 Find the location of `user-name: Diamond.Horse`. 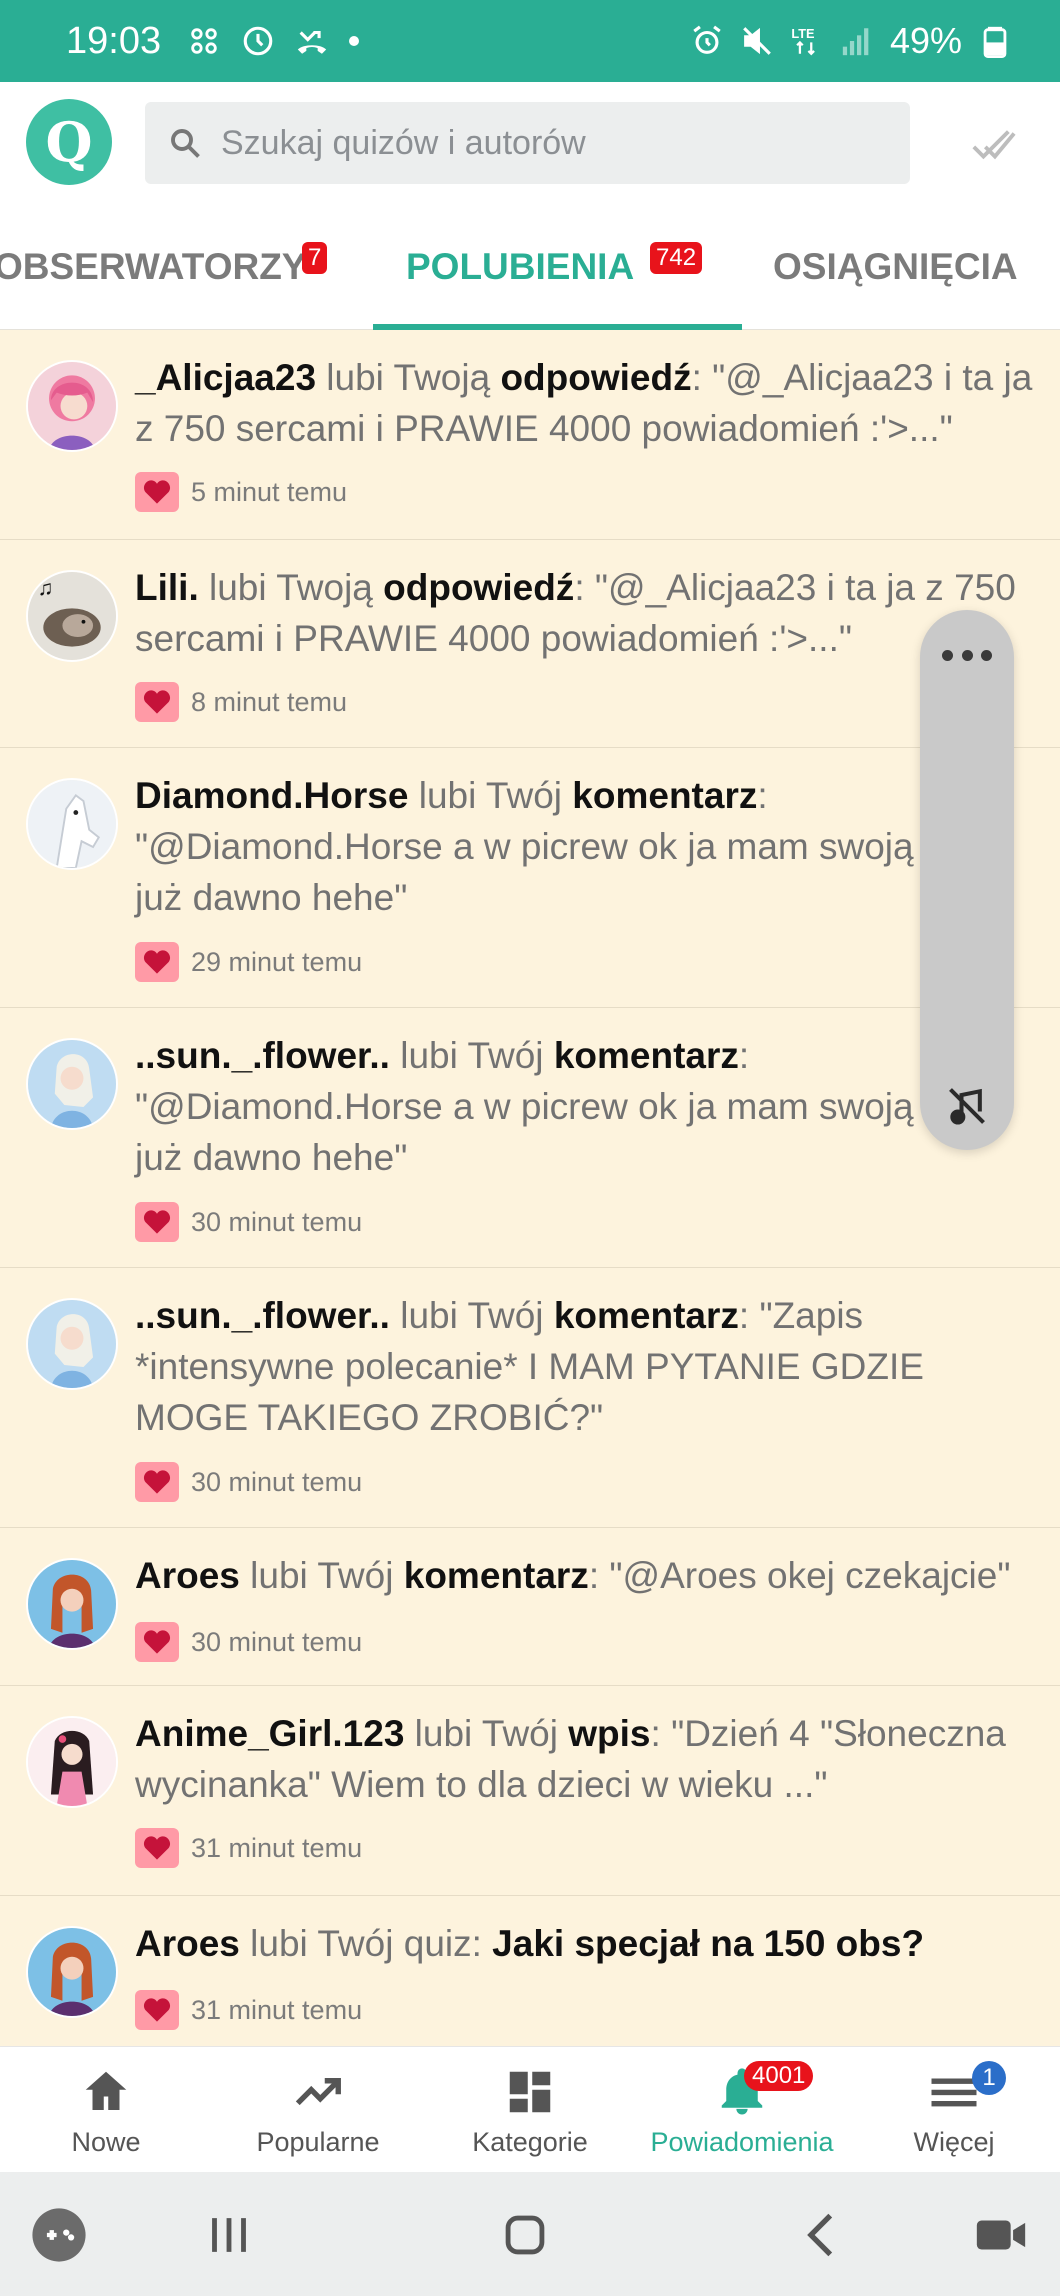

user-name: Diamond.Horse is located at coordinates (271, 795).